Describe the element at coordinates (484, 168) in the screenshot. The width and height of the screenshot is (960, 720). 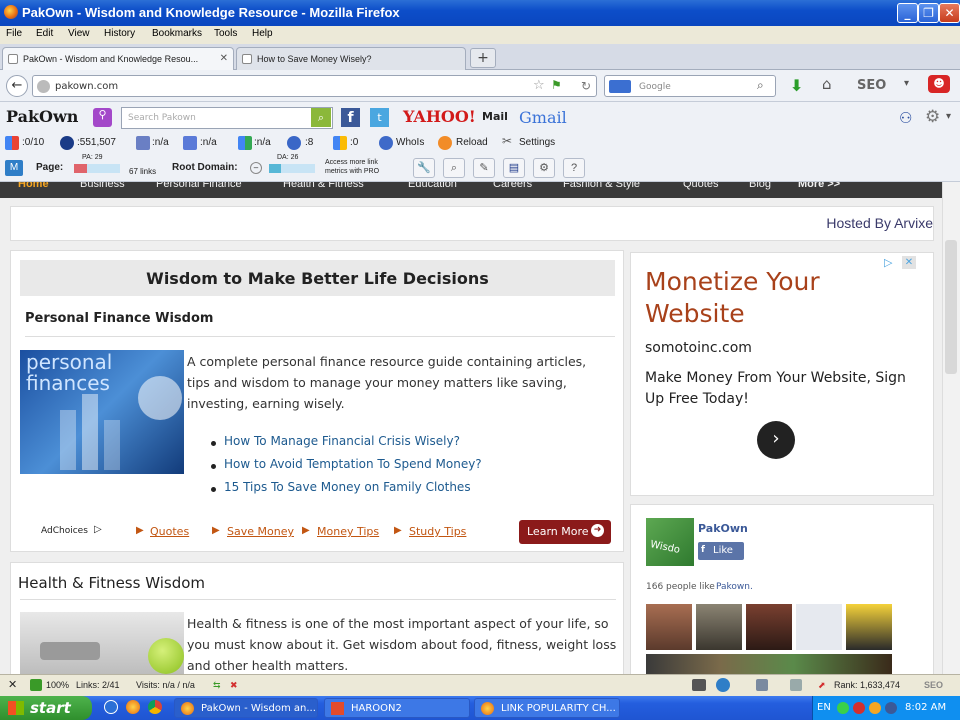
I see `pencil-icon: ✎` at that location.